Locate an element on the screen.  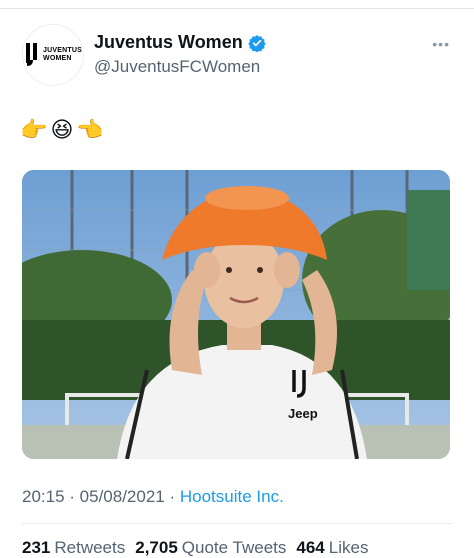
cone-top is located at coordinates (247, 198).